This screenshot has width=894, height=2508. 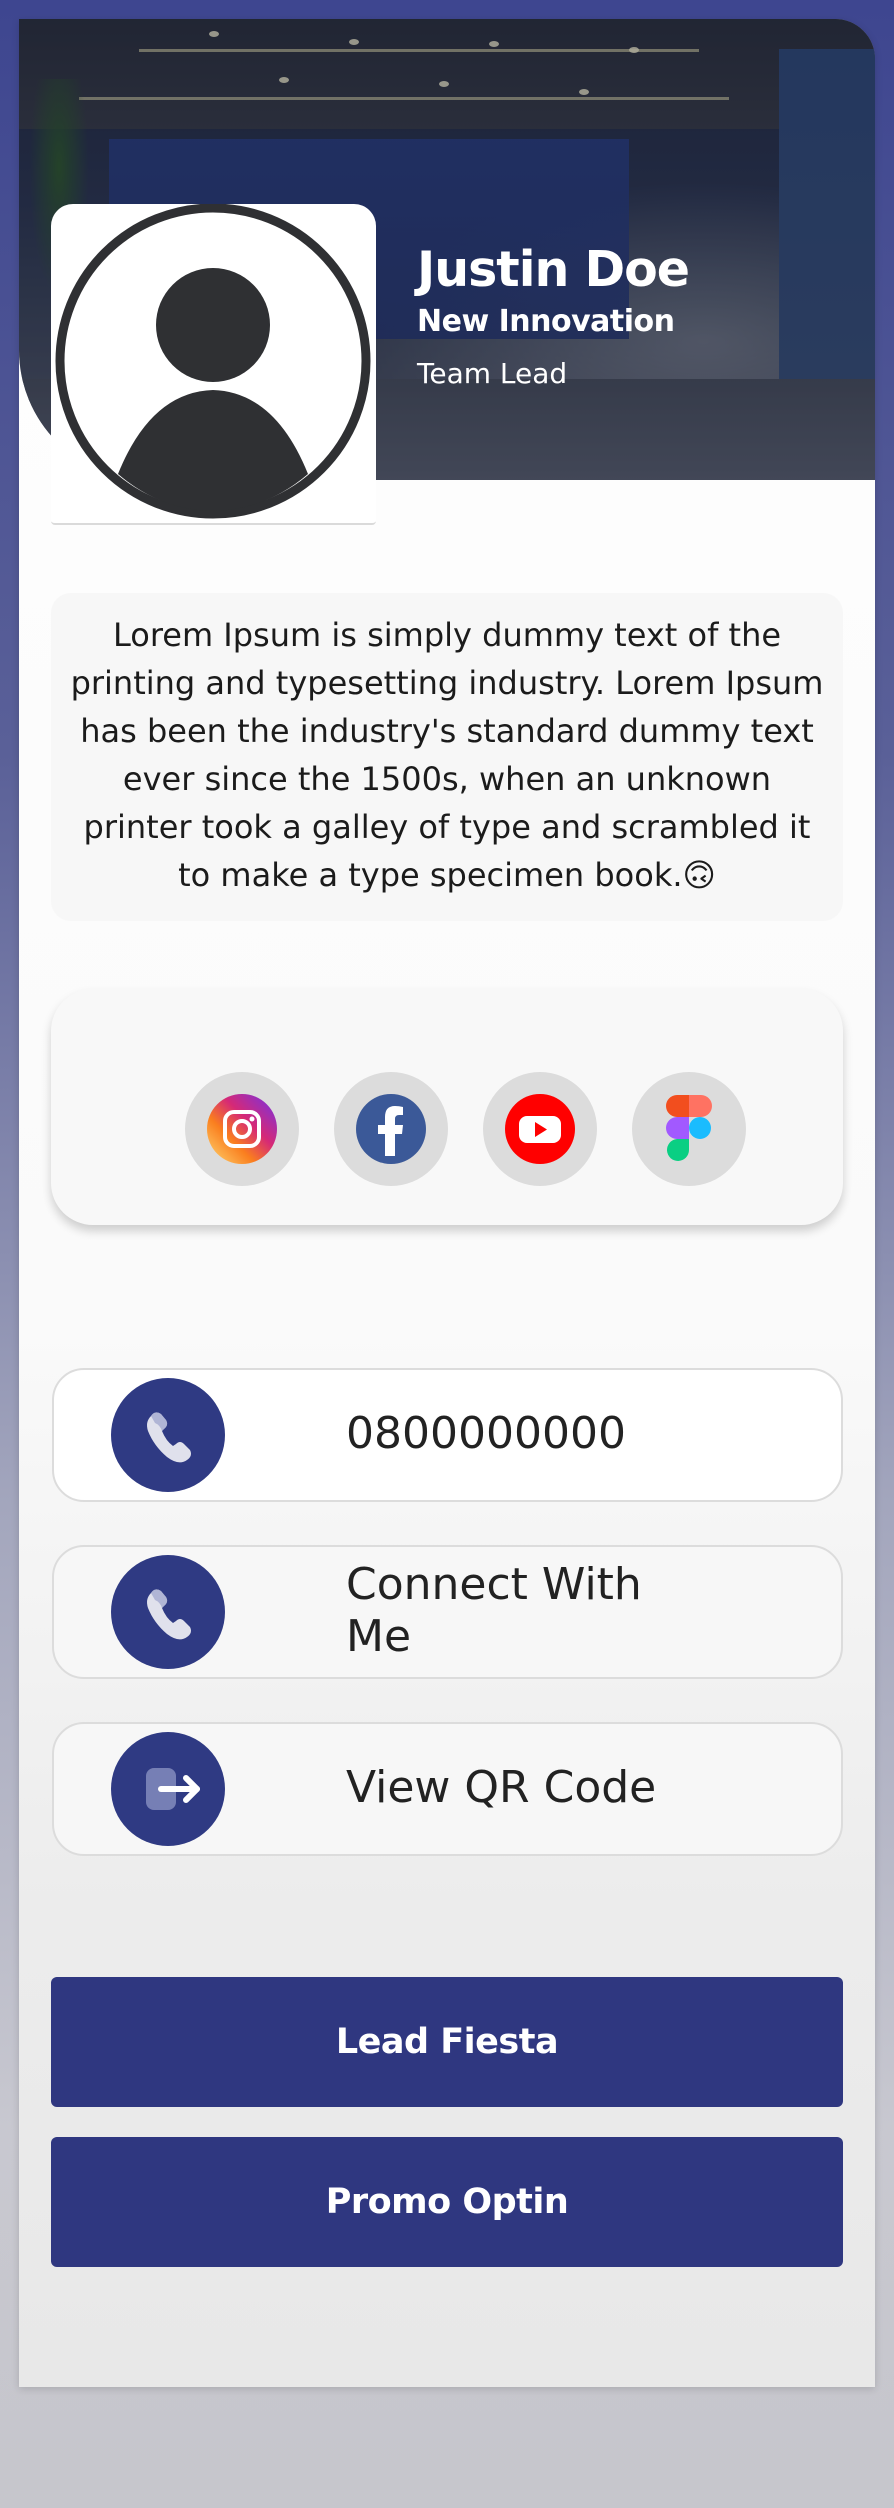 What do you see at coordinates (168, 1612) in the screenshot?
I see `connect-icon-circle` at bounding box center [168, 1612].